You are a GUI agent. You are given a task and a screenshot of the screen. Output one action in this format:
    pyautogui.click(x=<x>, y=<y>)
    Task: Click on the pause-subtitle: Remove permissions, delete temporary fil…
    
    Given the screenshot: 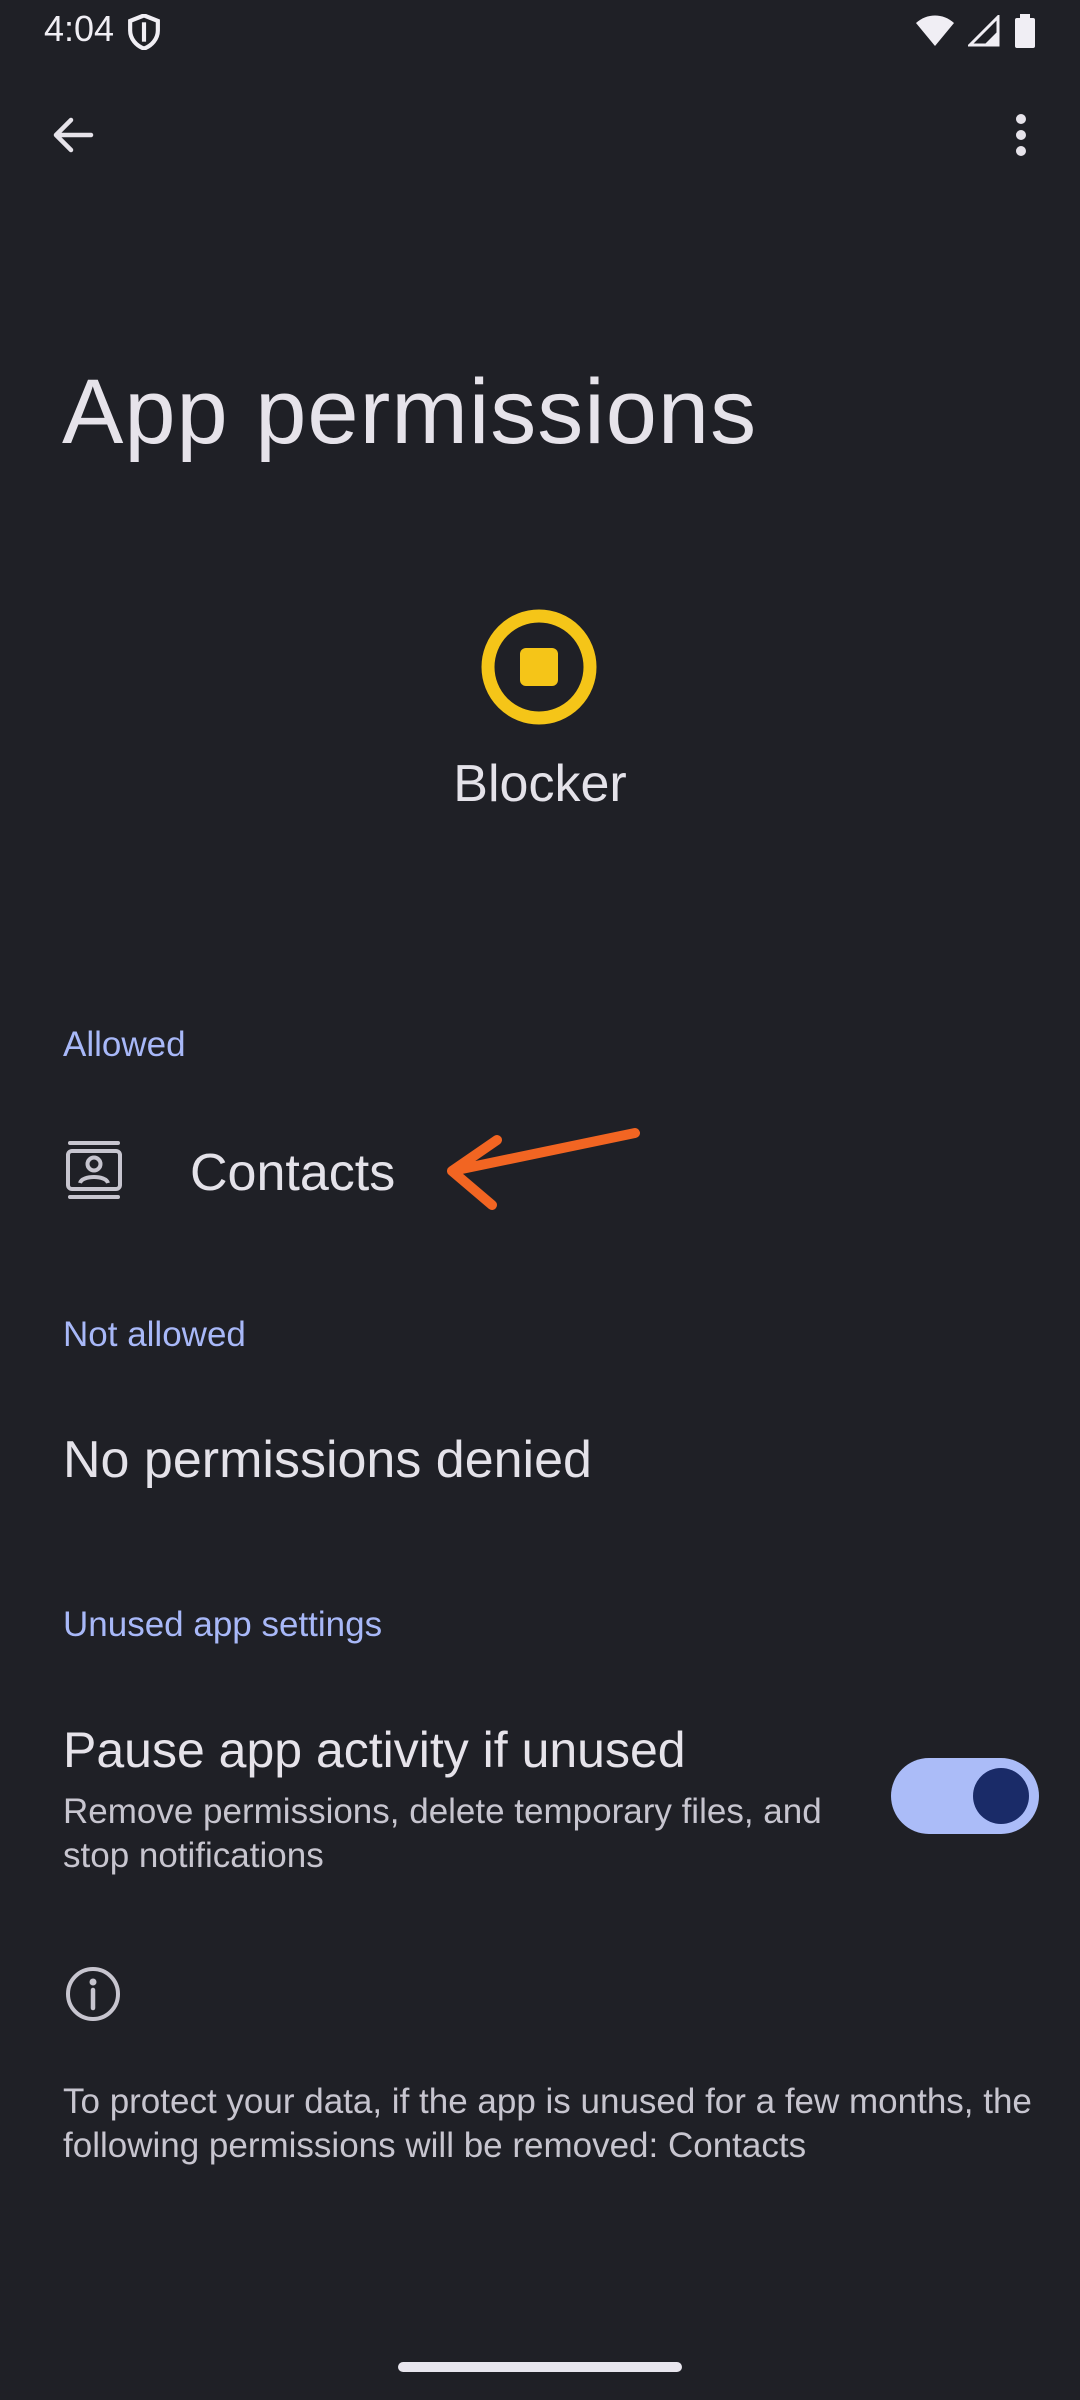 What is the action you would take?
    pyautogui.click(x=442, y=1833)
    